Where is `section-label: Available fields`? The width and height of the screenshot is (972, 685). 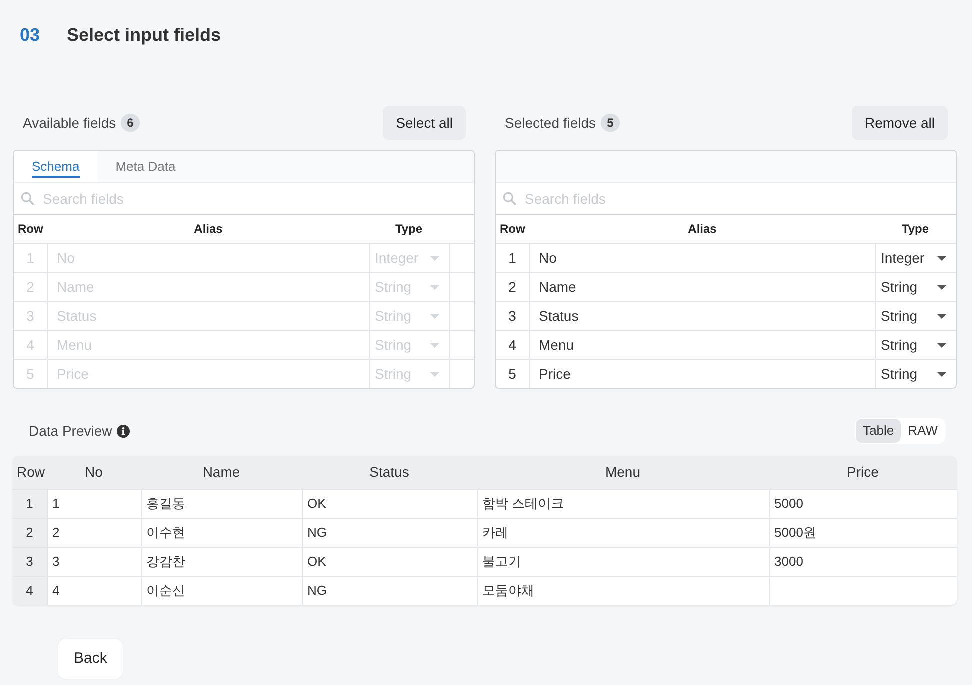
section-label: Available fields is located at coordinates (69, 123).